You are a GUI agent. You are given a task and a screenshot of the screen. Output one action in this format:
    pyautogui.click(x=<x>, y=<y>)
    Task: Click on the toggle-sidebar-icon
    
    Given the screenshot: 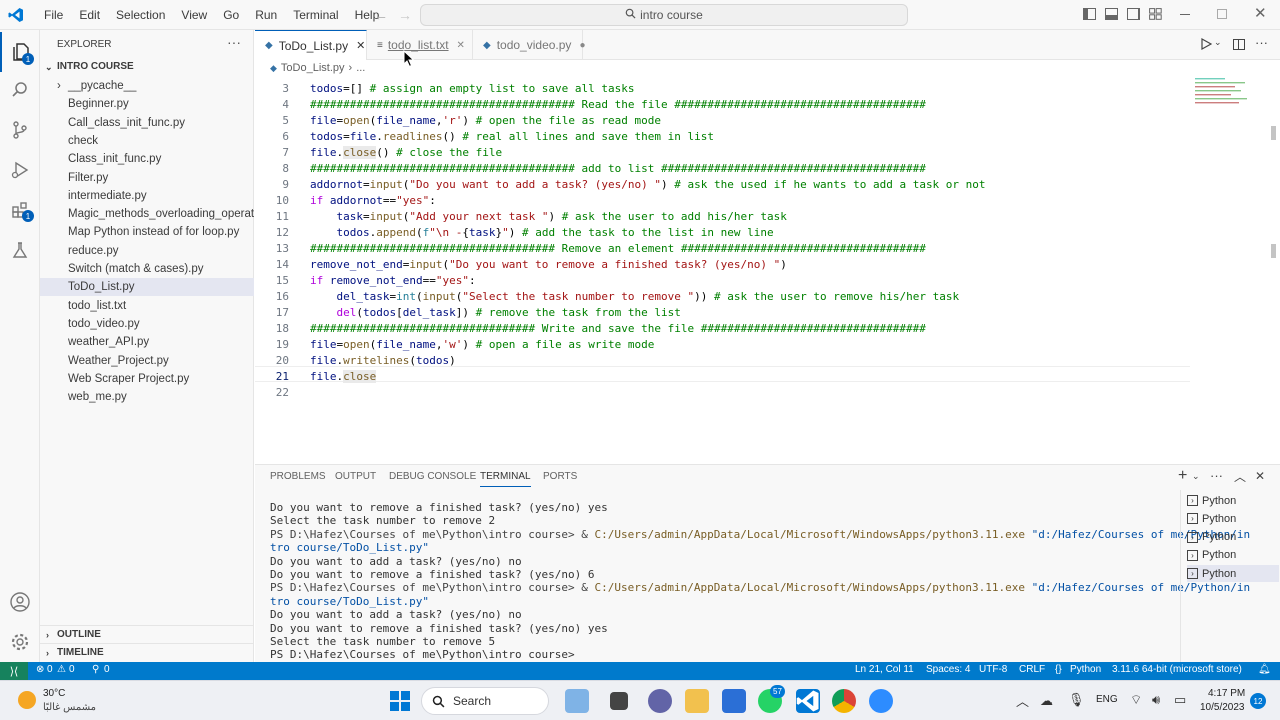 What is the action you would take?
    pyautogui.click(x=1089, y=14)
    